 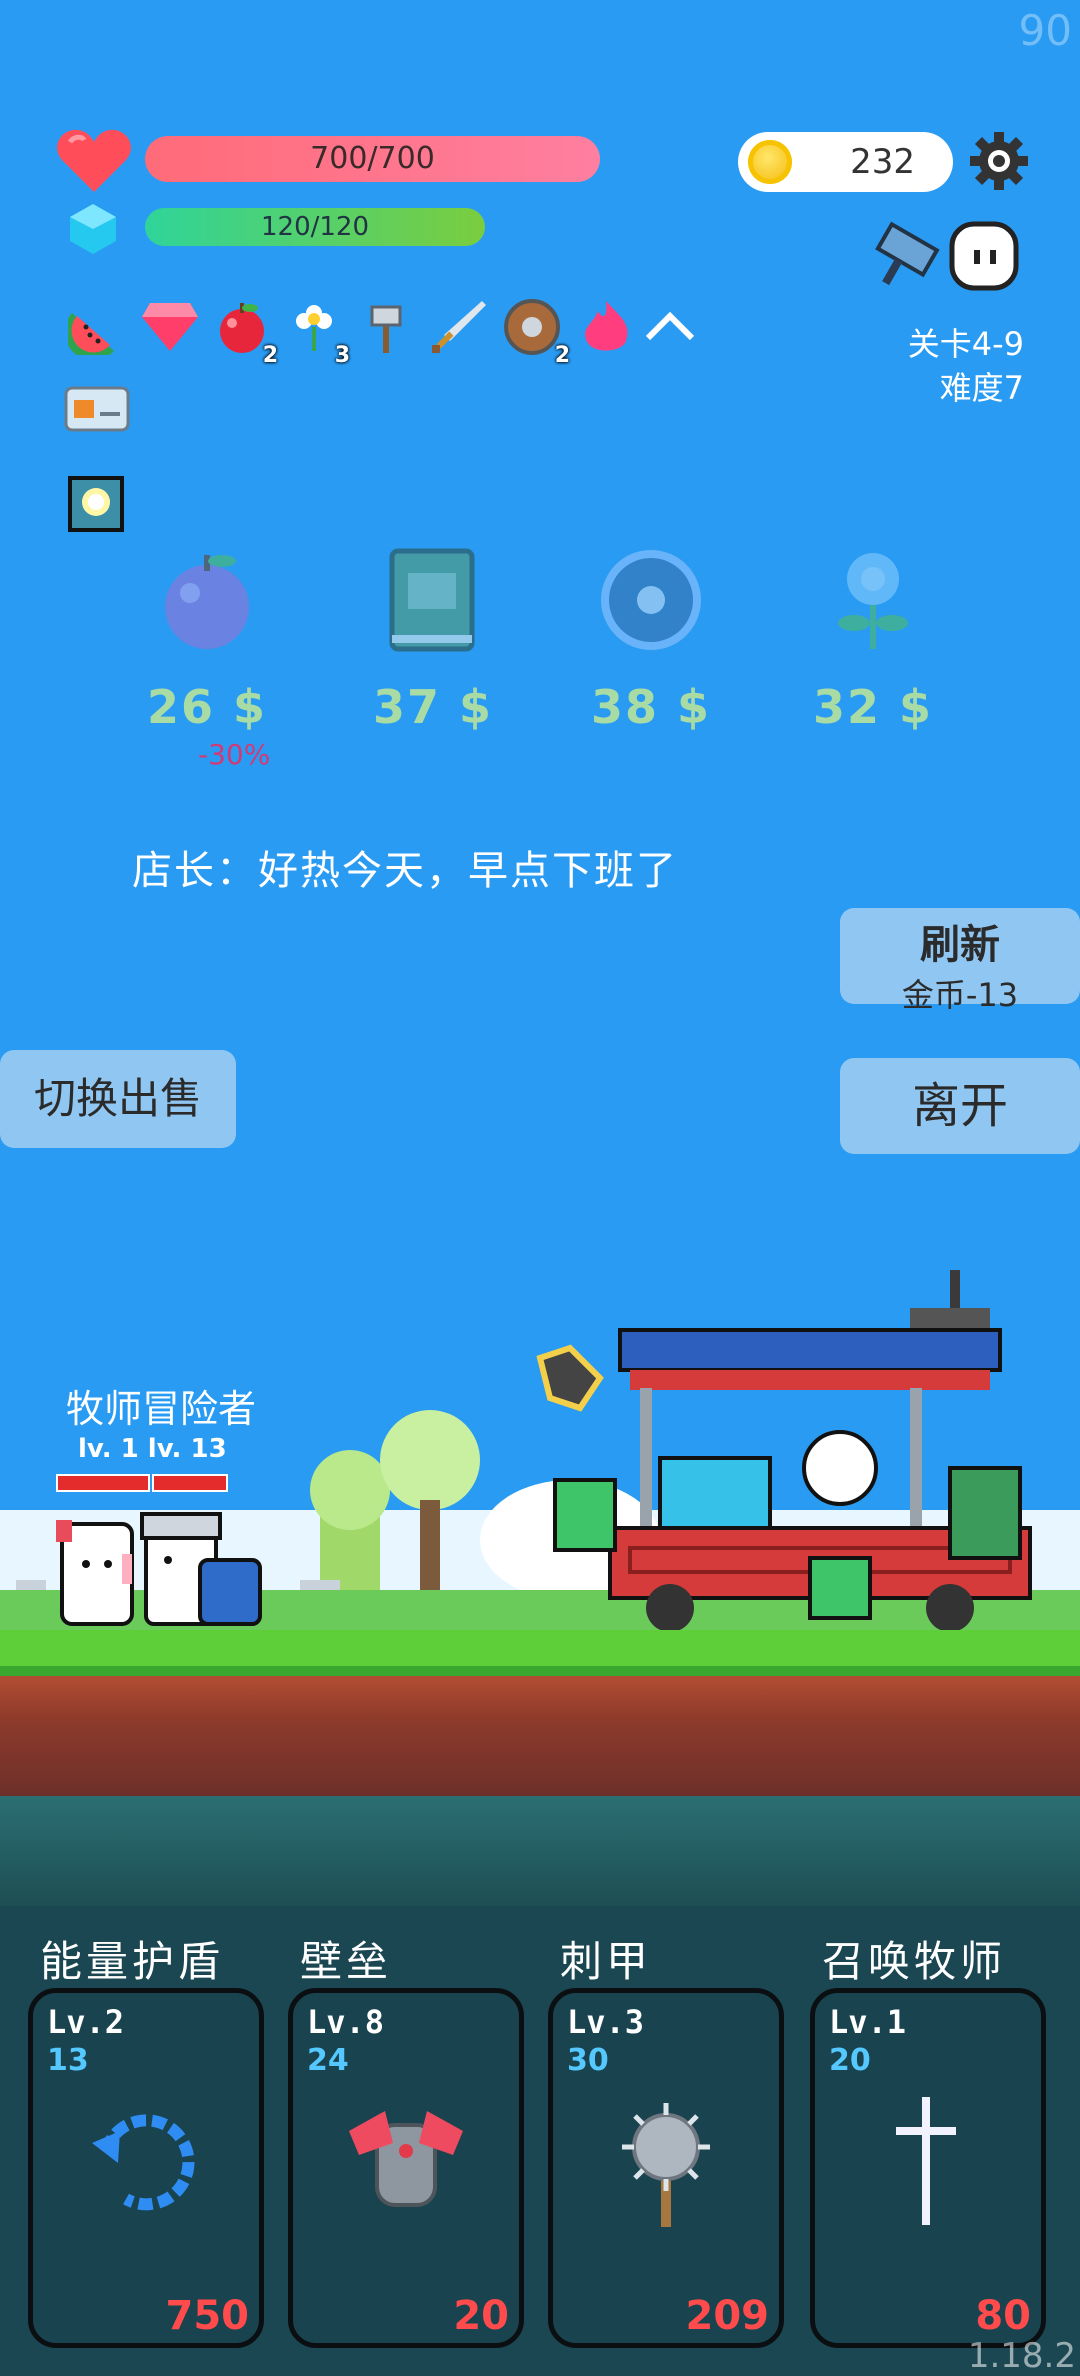 What do you see at coordinates (670, 328) in the screenshot?
I see `collapse-chevron-up-icon` at bounding box center [670, 328].